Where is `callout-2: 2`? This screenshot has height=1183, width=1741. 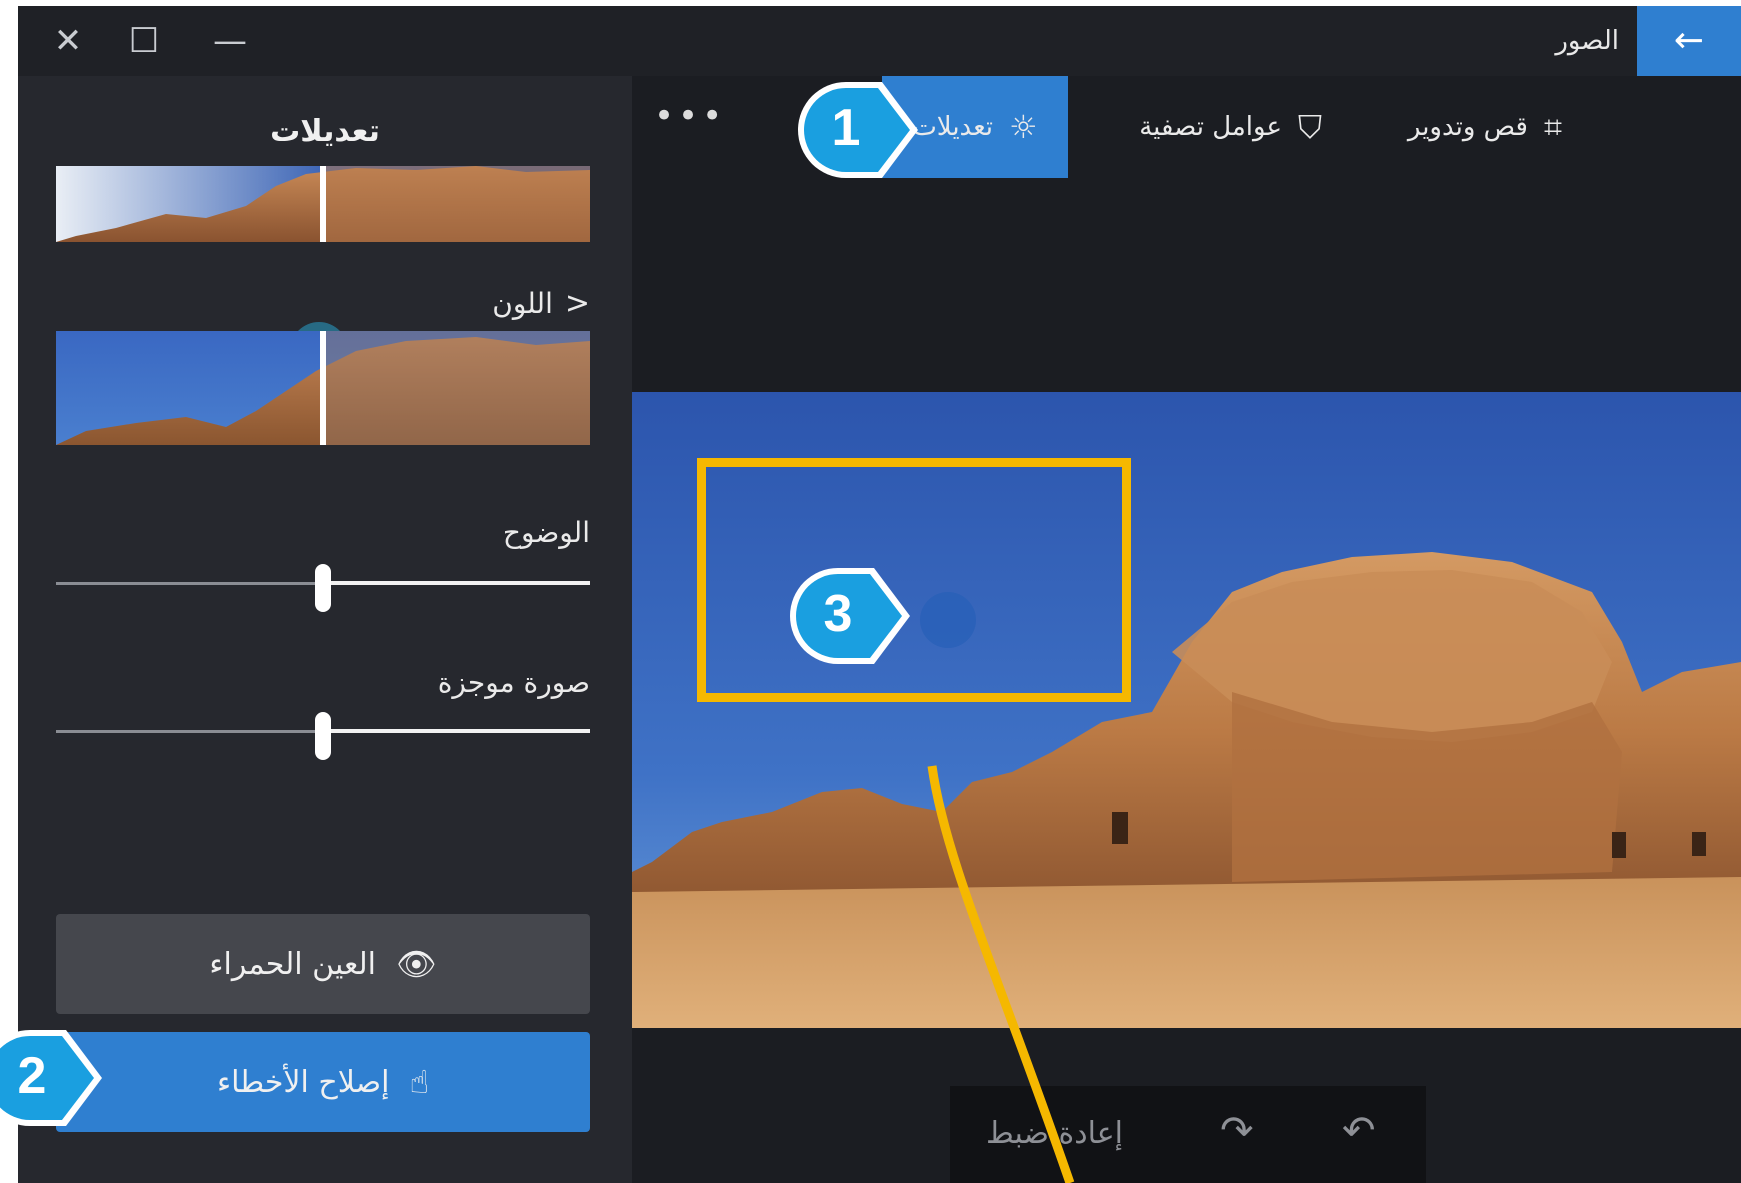
callout-2: 2 is located at coordinates (54, 1078).